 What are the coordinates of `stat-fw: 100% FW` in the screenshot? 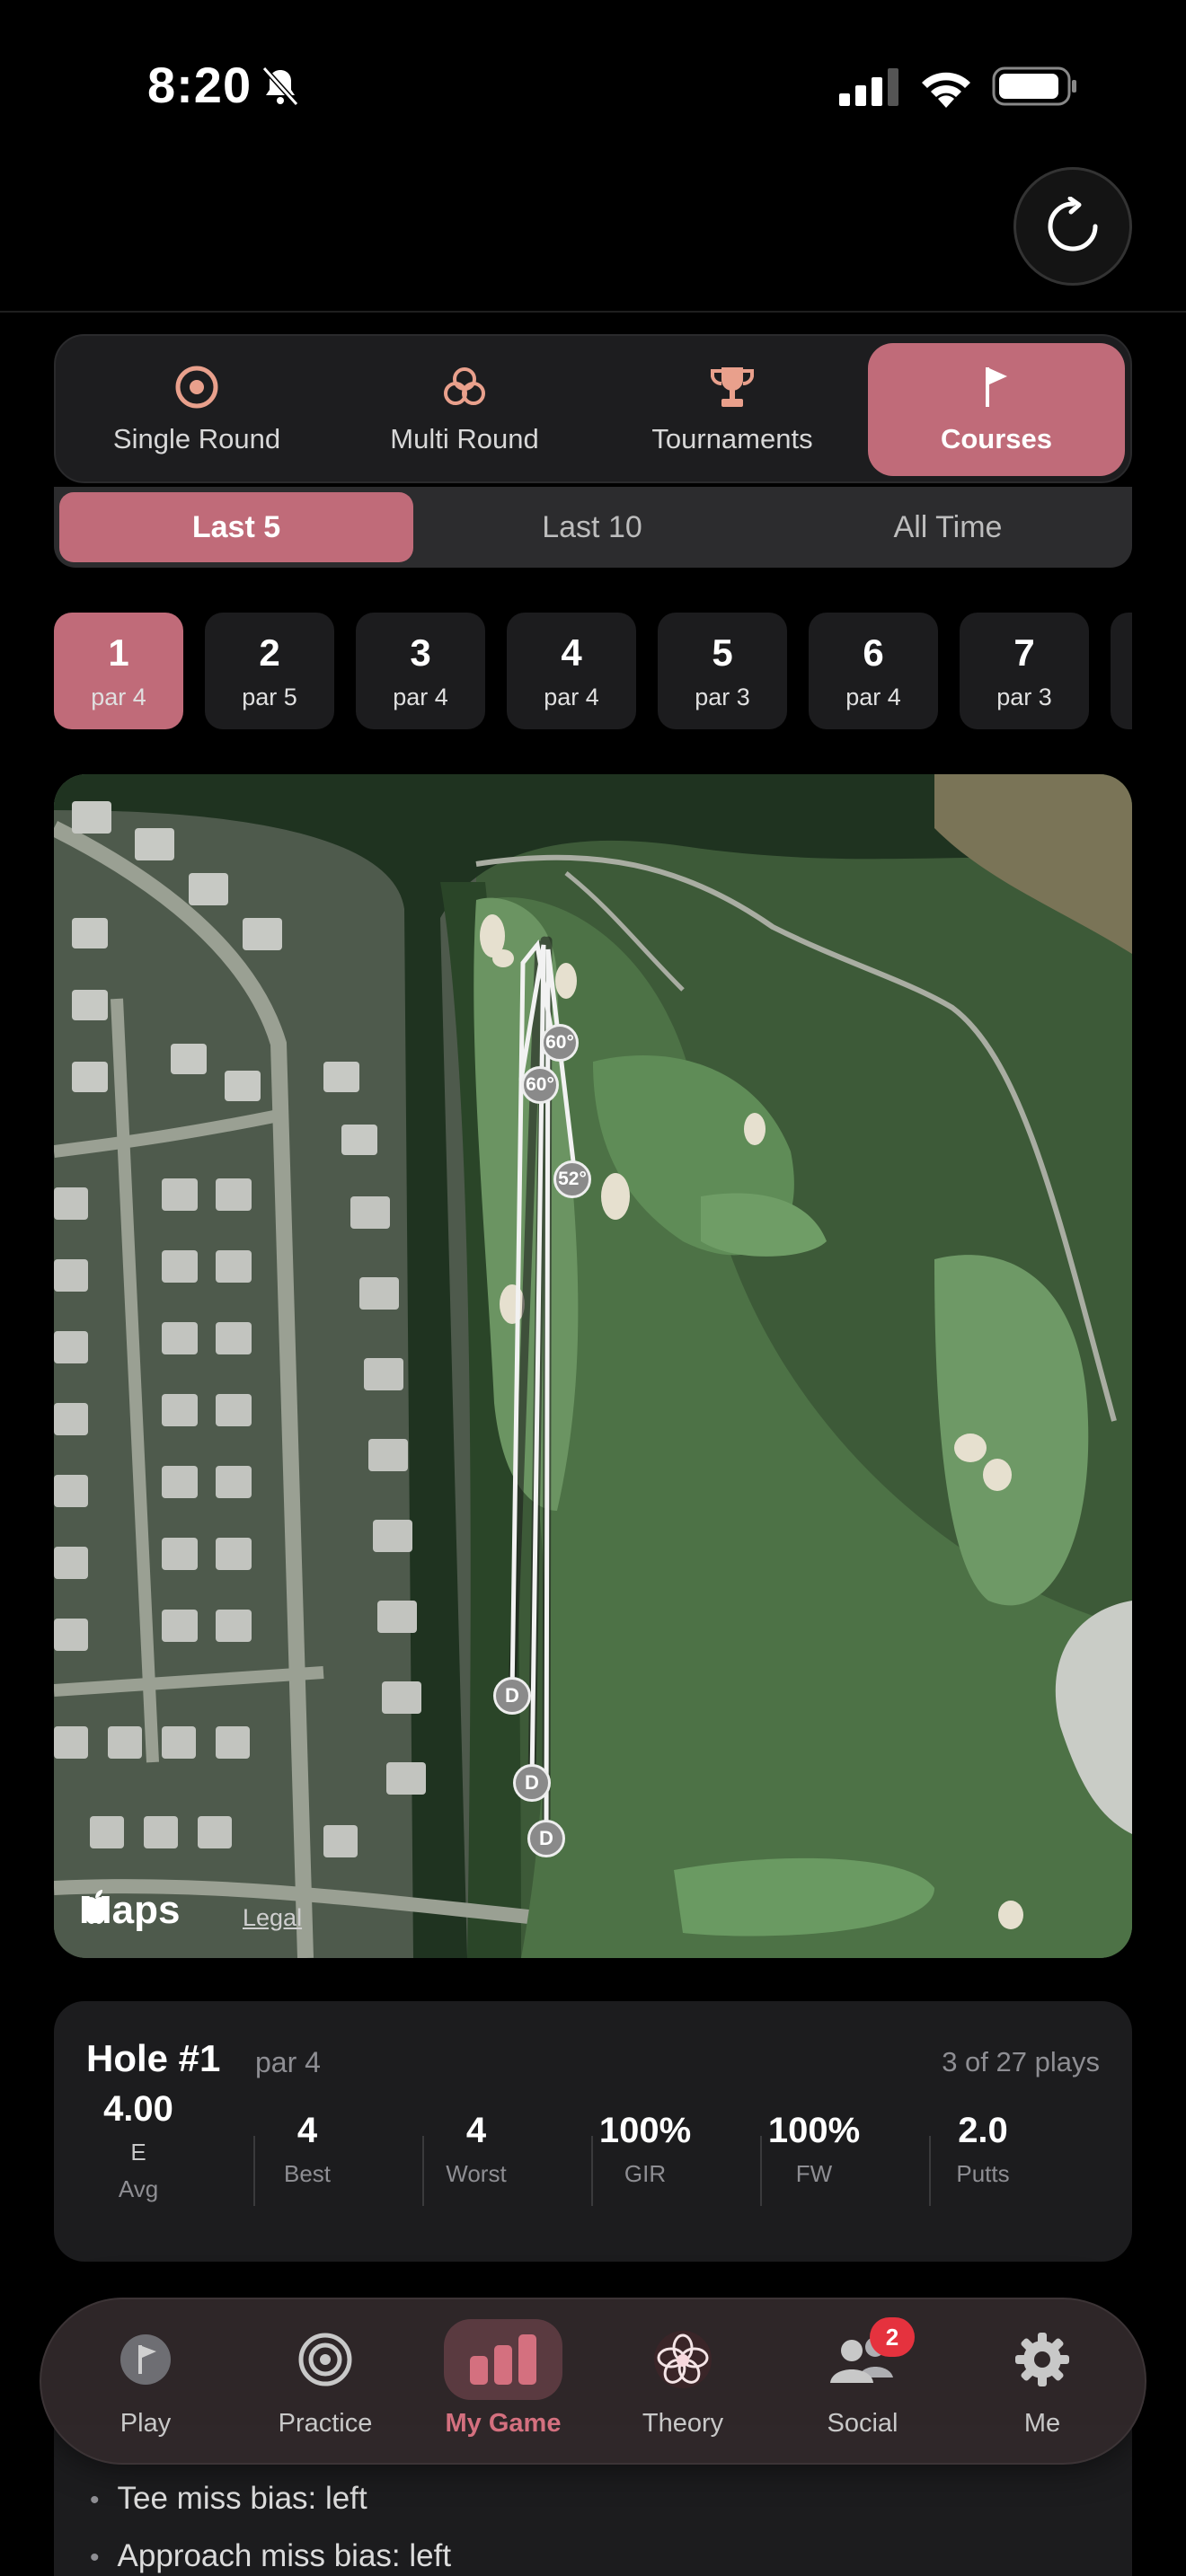 It's located at (814, 2149).